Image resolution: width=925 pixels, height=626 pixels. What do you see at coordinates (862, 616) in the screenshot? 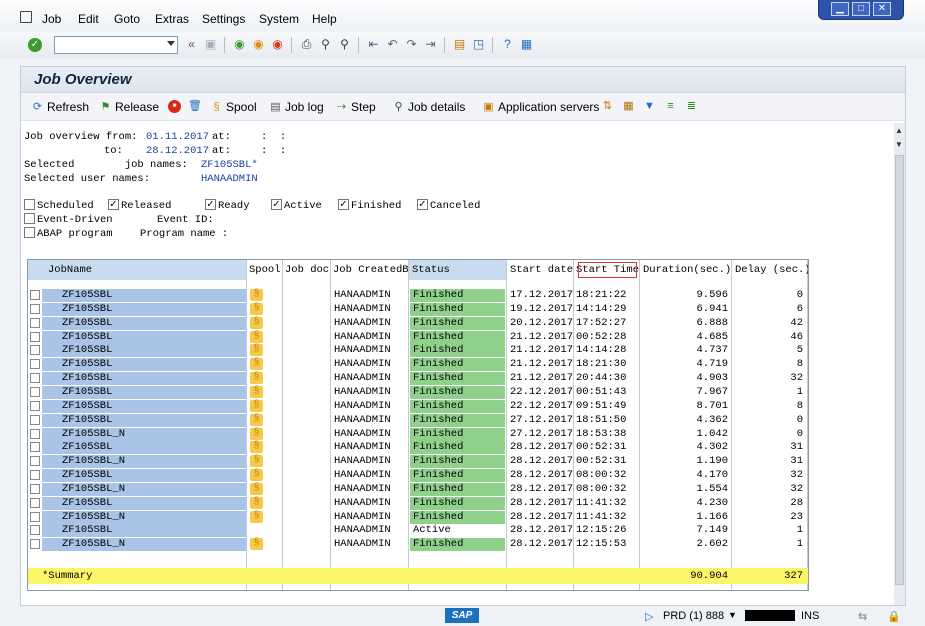
I see `layout-icon: ⇆` at bounding box center [862, 616].